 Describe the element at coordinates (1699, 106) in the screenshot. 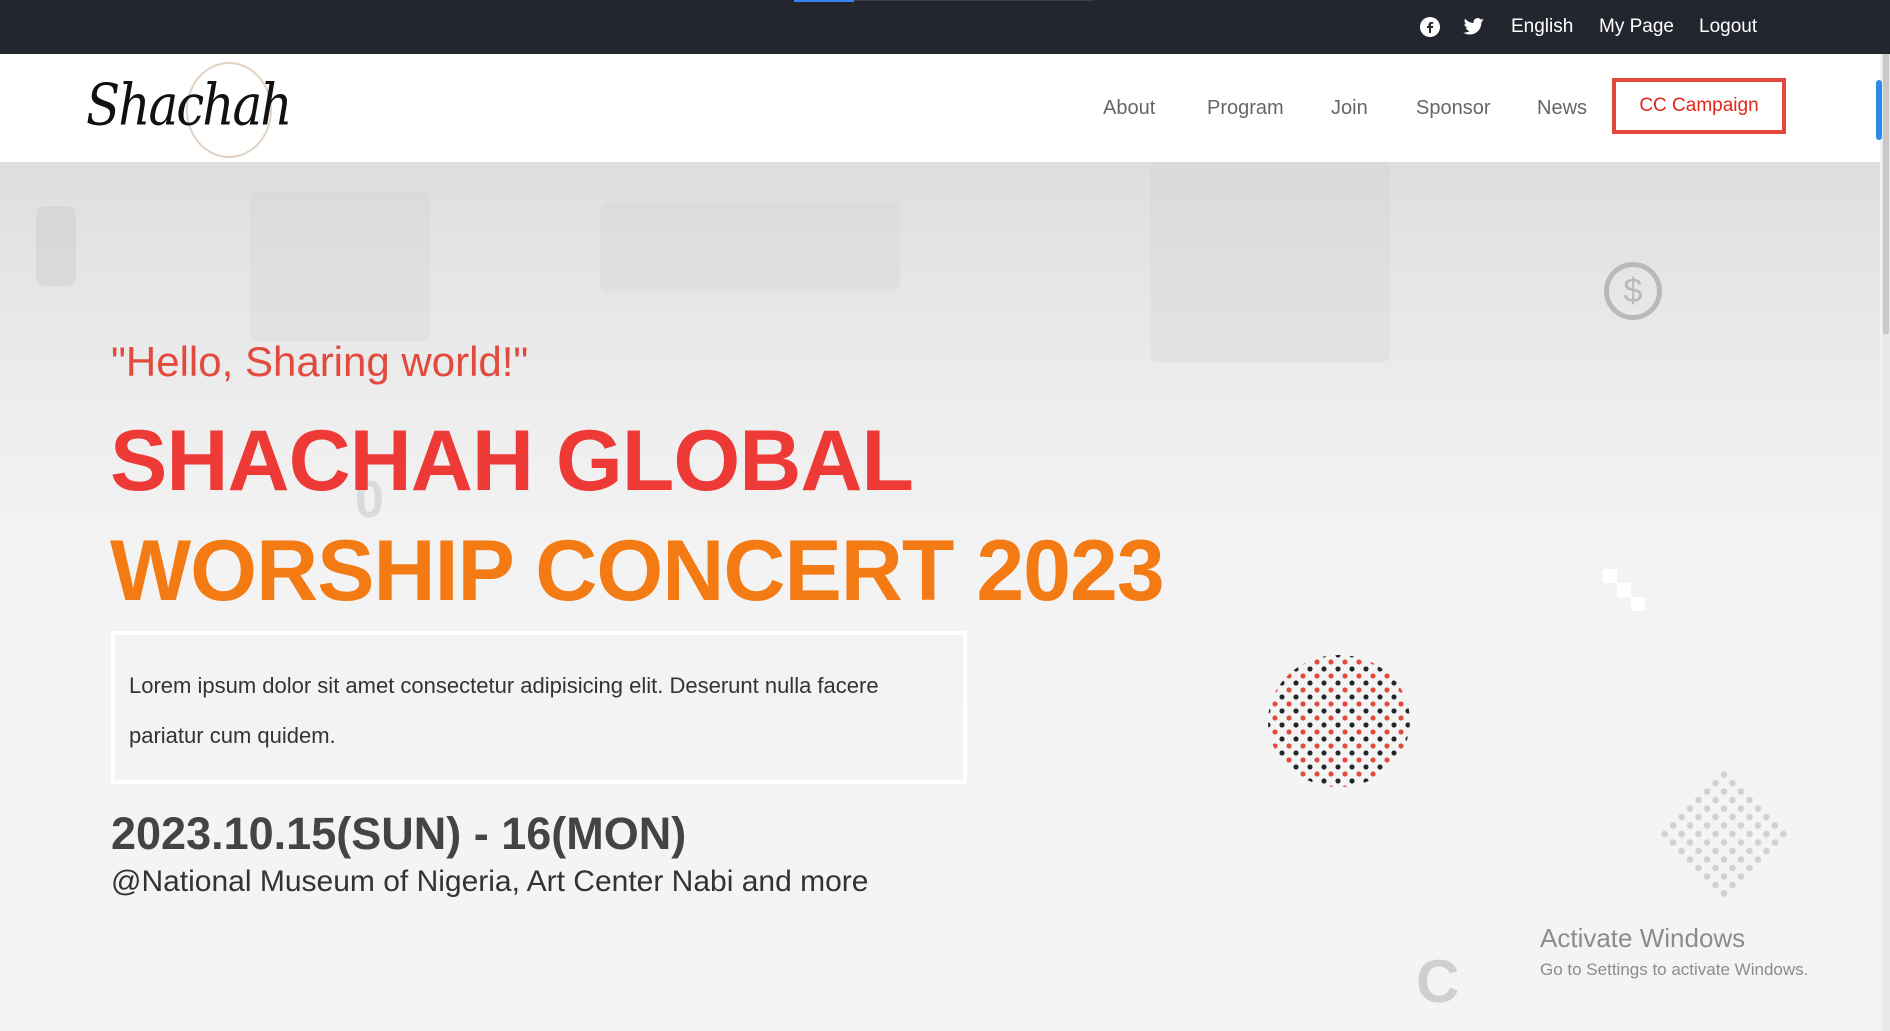

I see `cc-campaign-button: CC Campaign` at that location.